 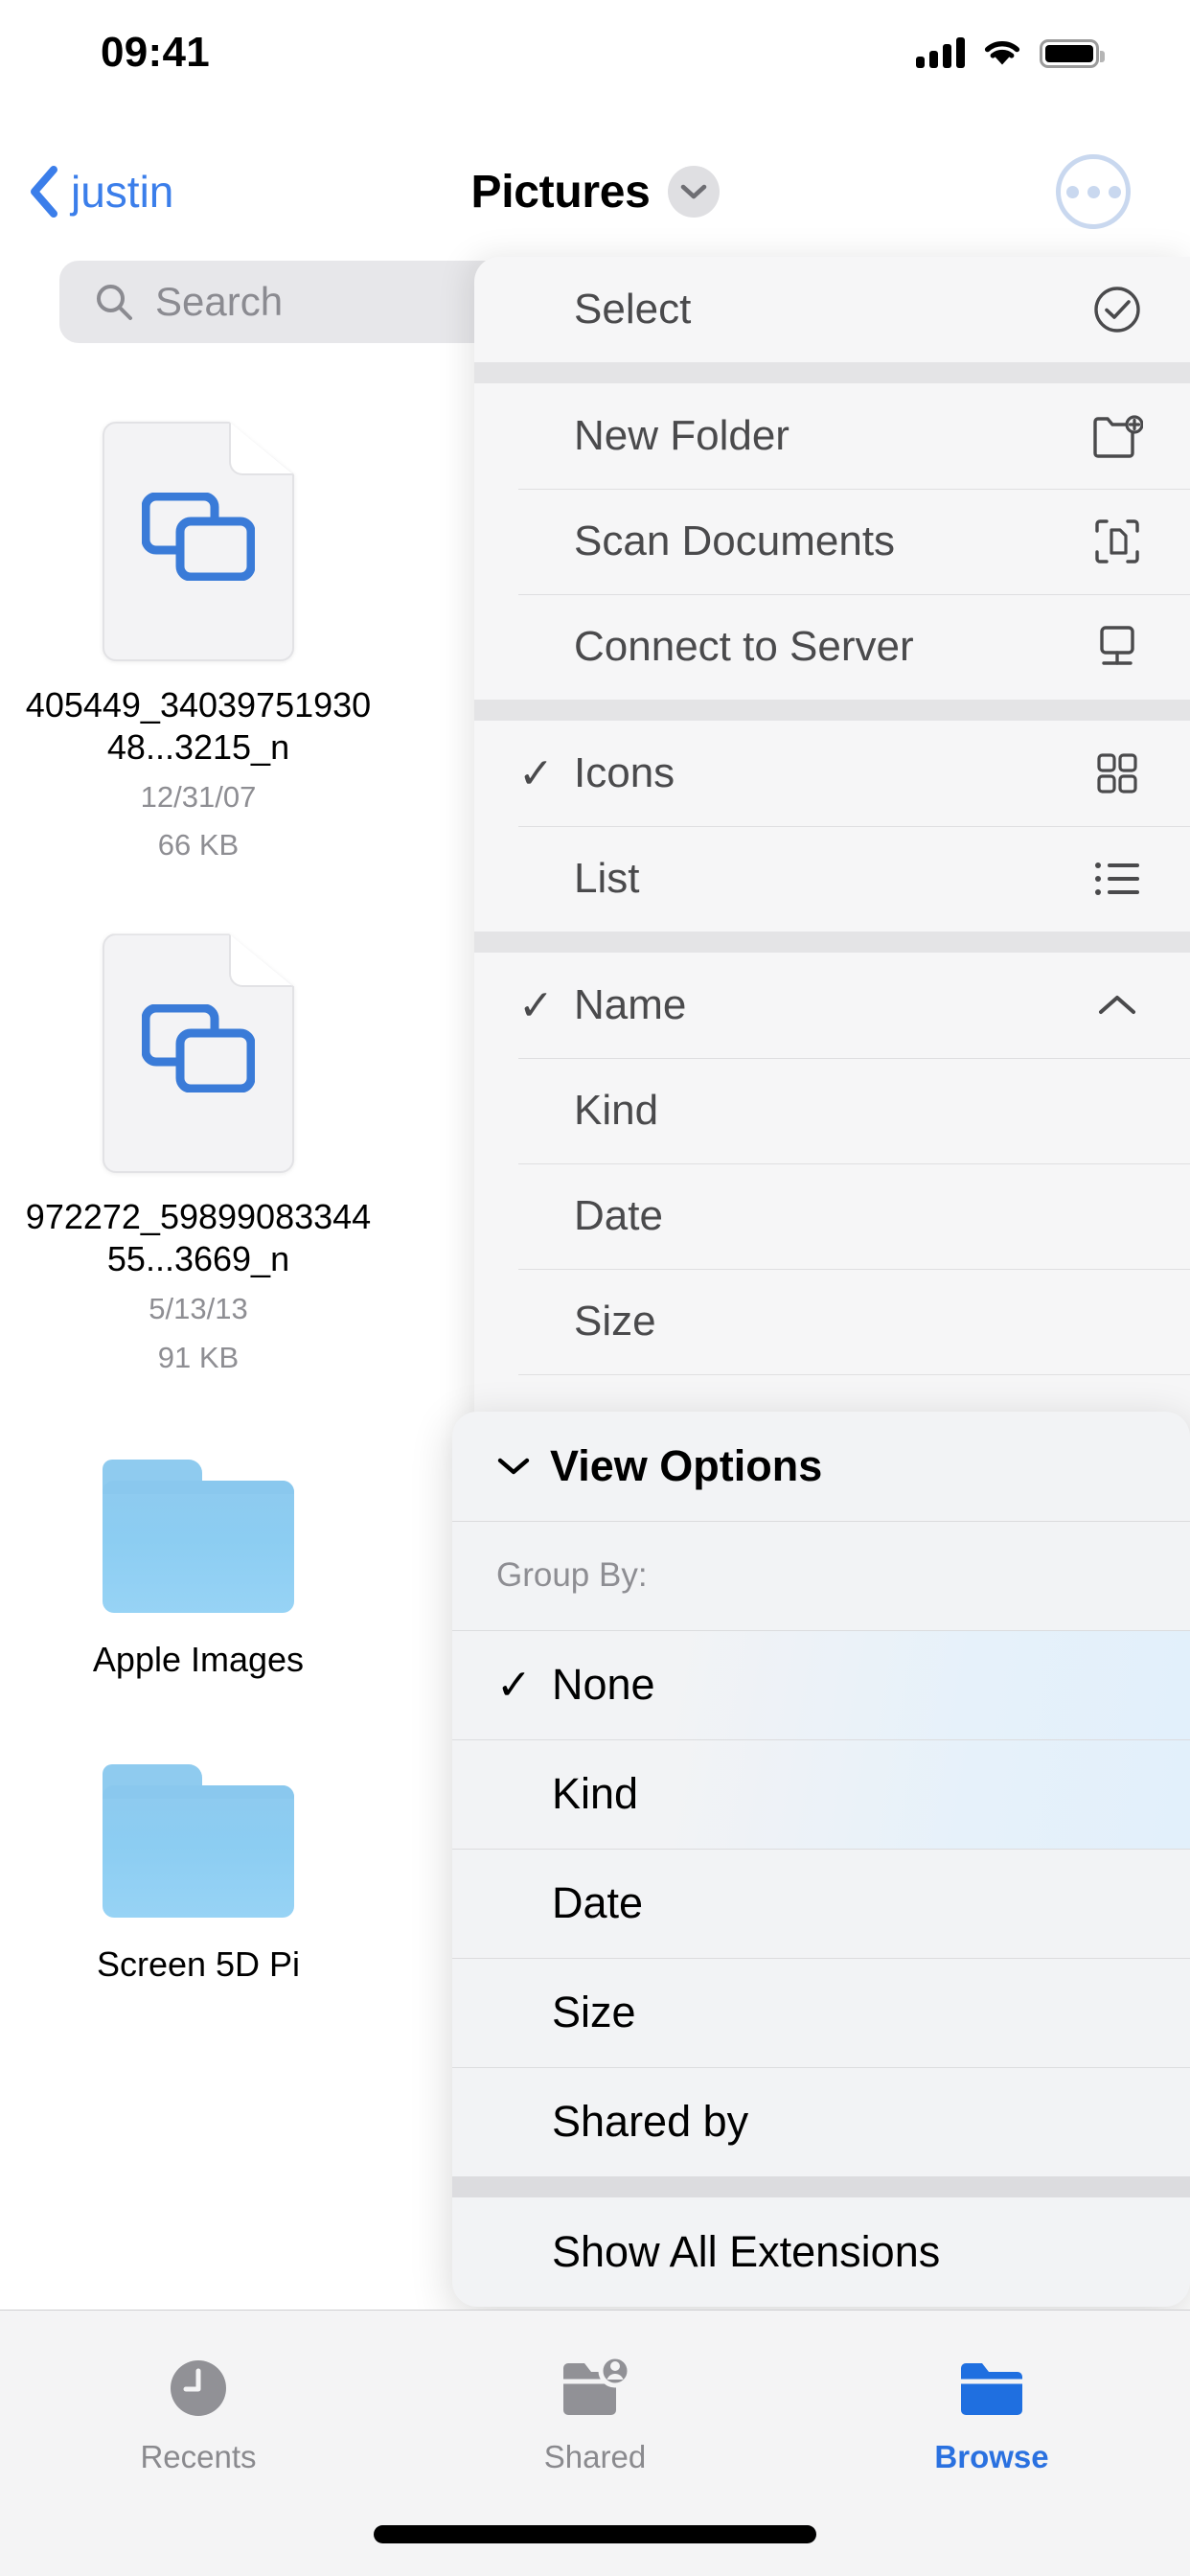 What do you see at coordinates (1118, 541) in the screenshot?
I see `scan-document-icon` at bounding box center [1118, 541].